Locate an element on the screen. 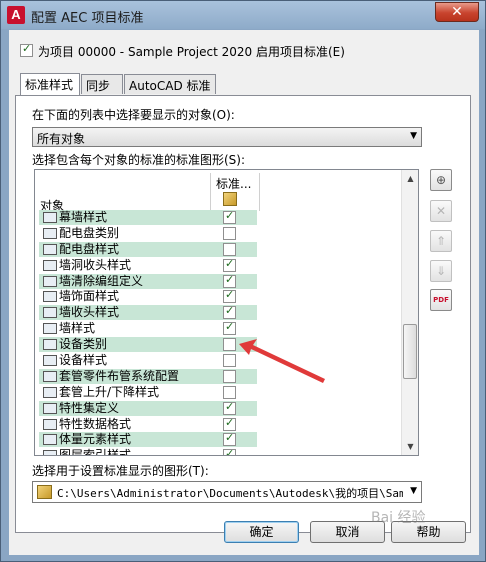  autocad-logo-icon: A is located at coordinates (16, 15).